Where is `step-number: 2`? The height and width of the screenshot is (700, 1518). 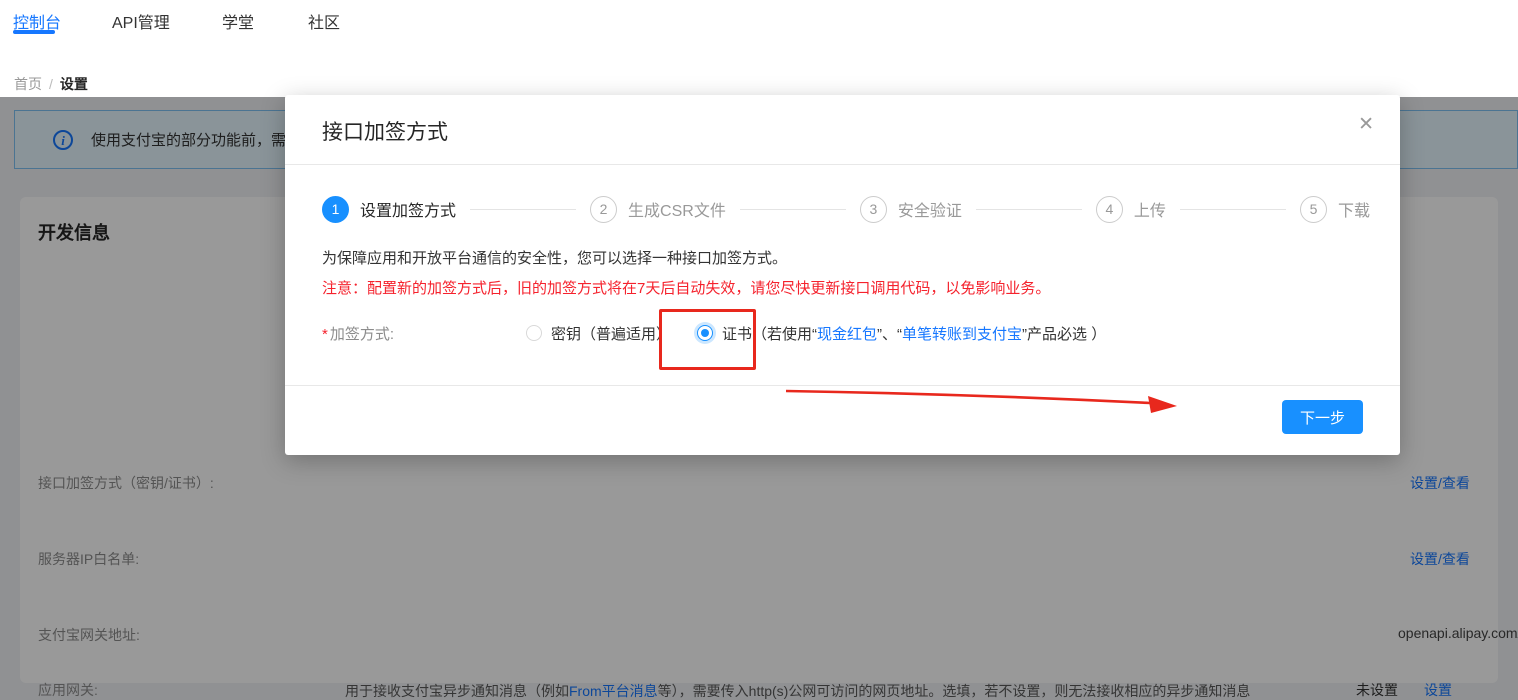 step-number: 2 is located at coordinates (604, 209).